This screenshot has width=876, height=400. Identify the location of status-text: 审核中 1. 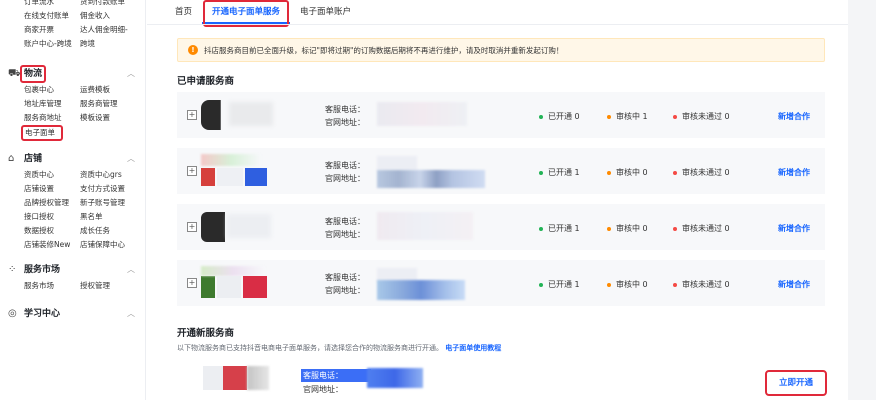
(632, 116).